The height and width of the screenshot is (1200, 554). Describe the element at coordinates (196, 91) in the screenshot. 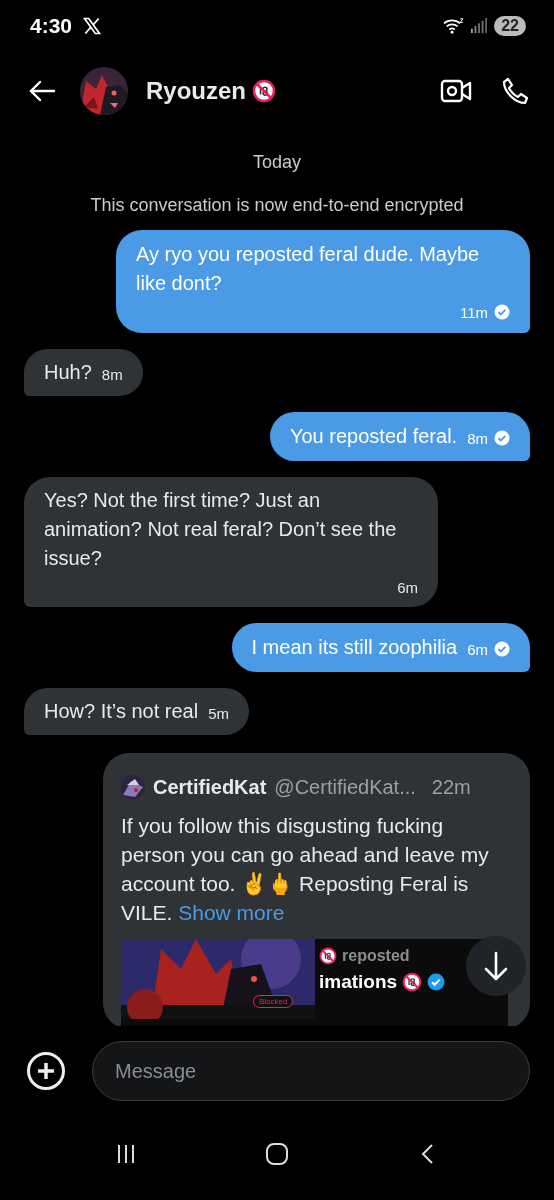

I see `contact-name: Ryouzen` at that location.